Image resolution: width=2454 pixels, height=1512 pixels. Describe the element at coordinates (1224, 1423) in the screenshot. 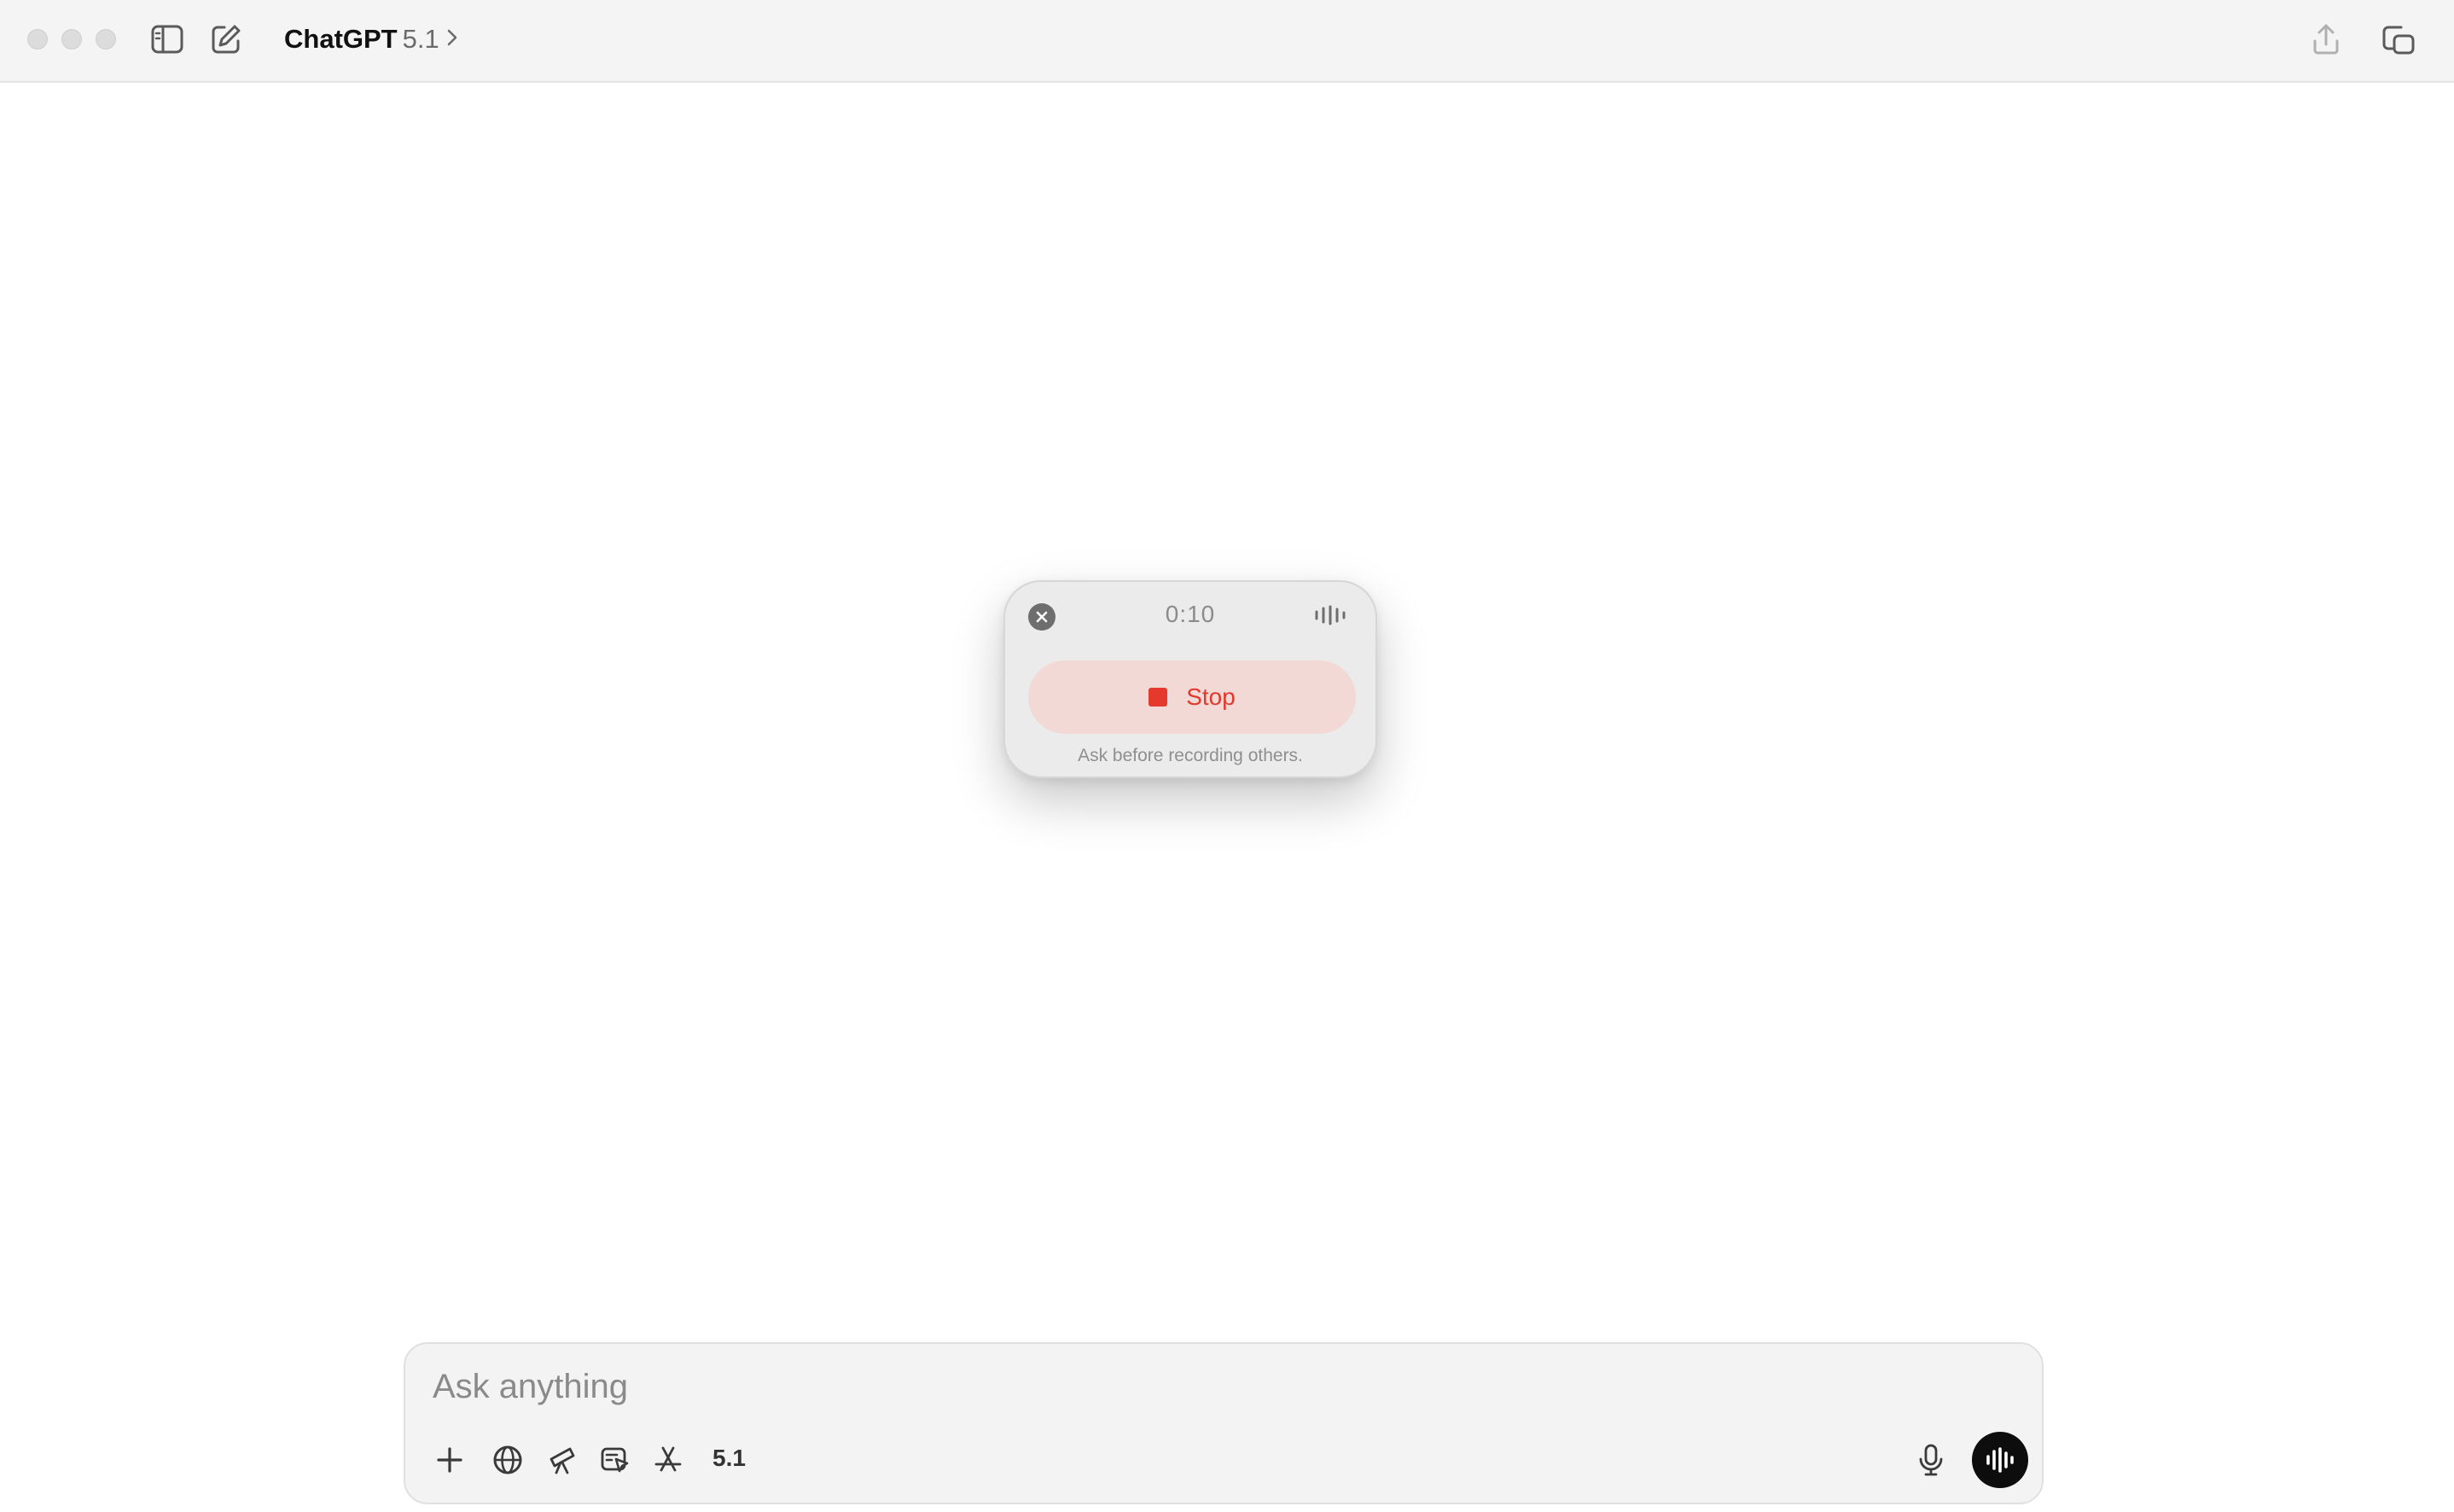

I see `message-composer: 5.1` at that location.